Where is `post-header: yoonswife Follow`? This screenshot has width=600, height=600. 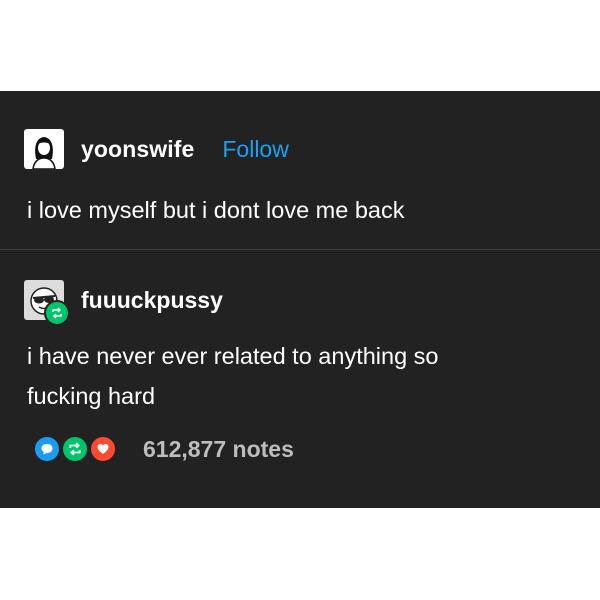 post-header: yoonswife Follow is located at coordinates (156, 149).